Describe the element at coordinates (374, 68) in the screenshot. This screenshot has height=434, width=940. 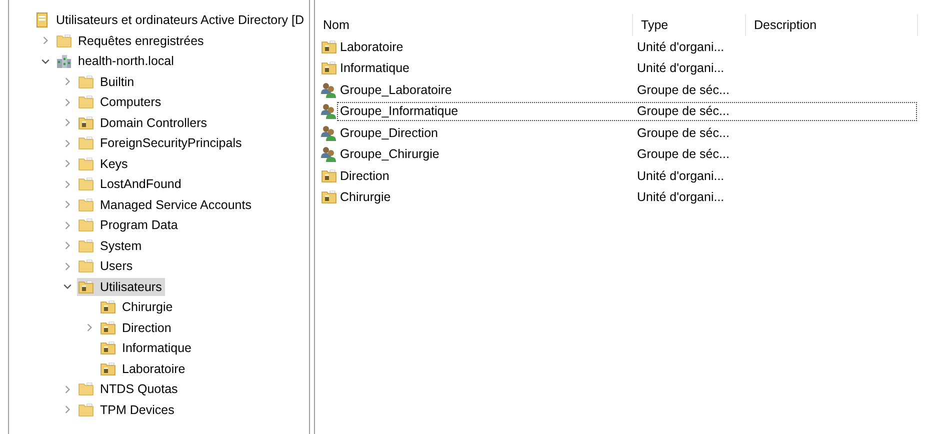
I see `name-cell-text: Informatique` at that location.